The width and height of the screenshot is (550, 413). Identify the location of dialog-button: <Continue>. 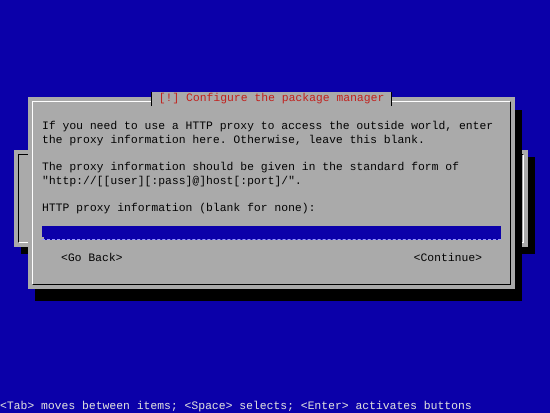
(448, 259).